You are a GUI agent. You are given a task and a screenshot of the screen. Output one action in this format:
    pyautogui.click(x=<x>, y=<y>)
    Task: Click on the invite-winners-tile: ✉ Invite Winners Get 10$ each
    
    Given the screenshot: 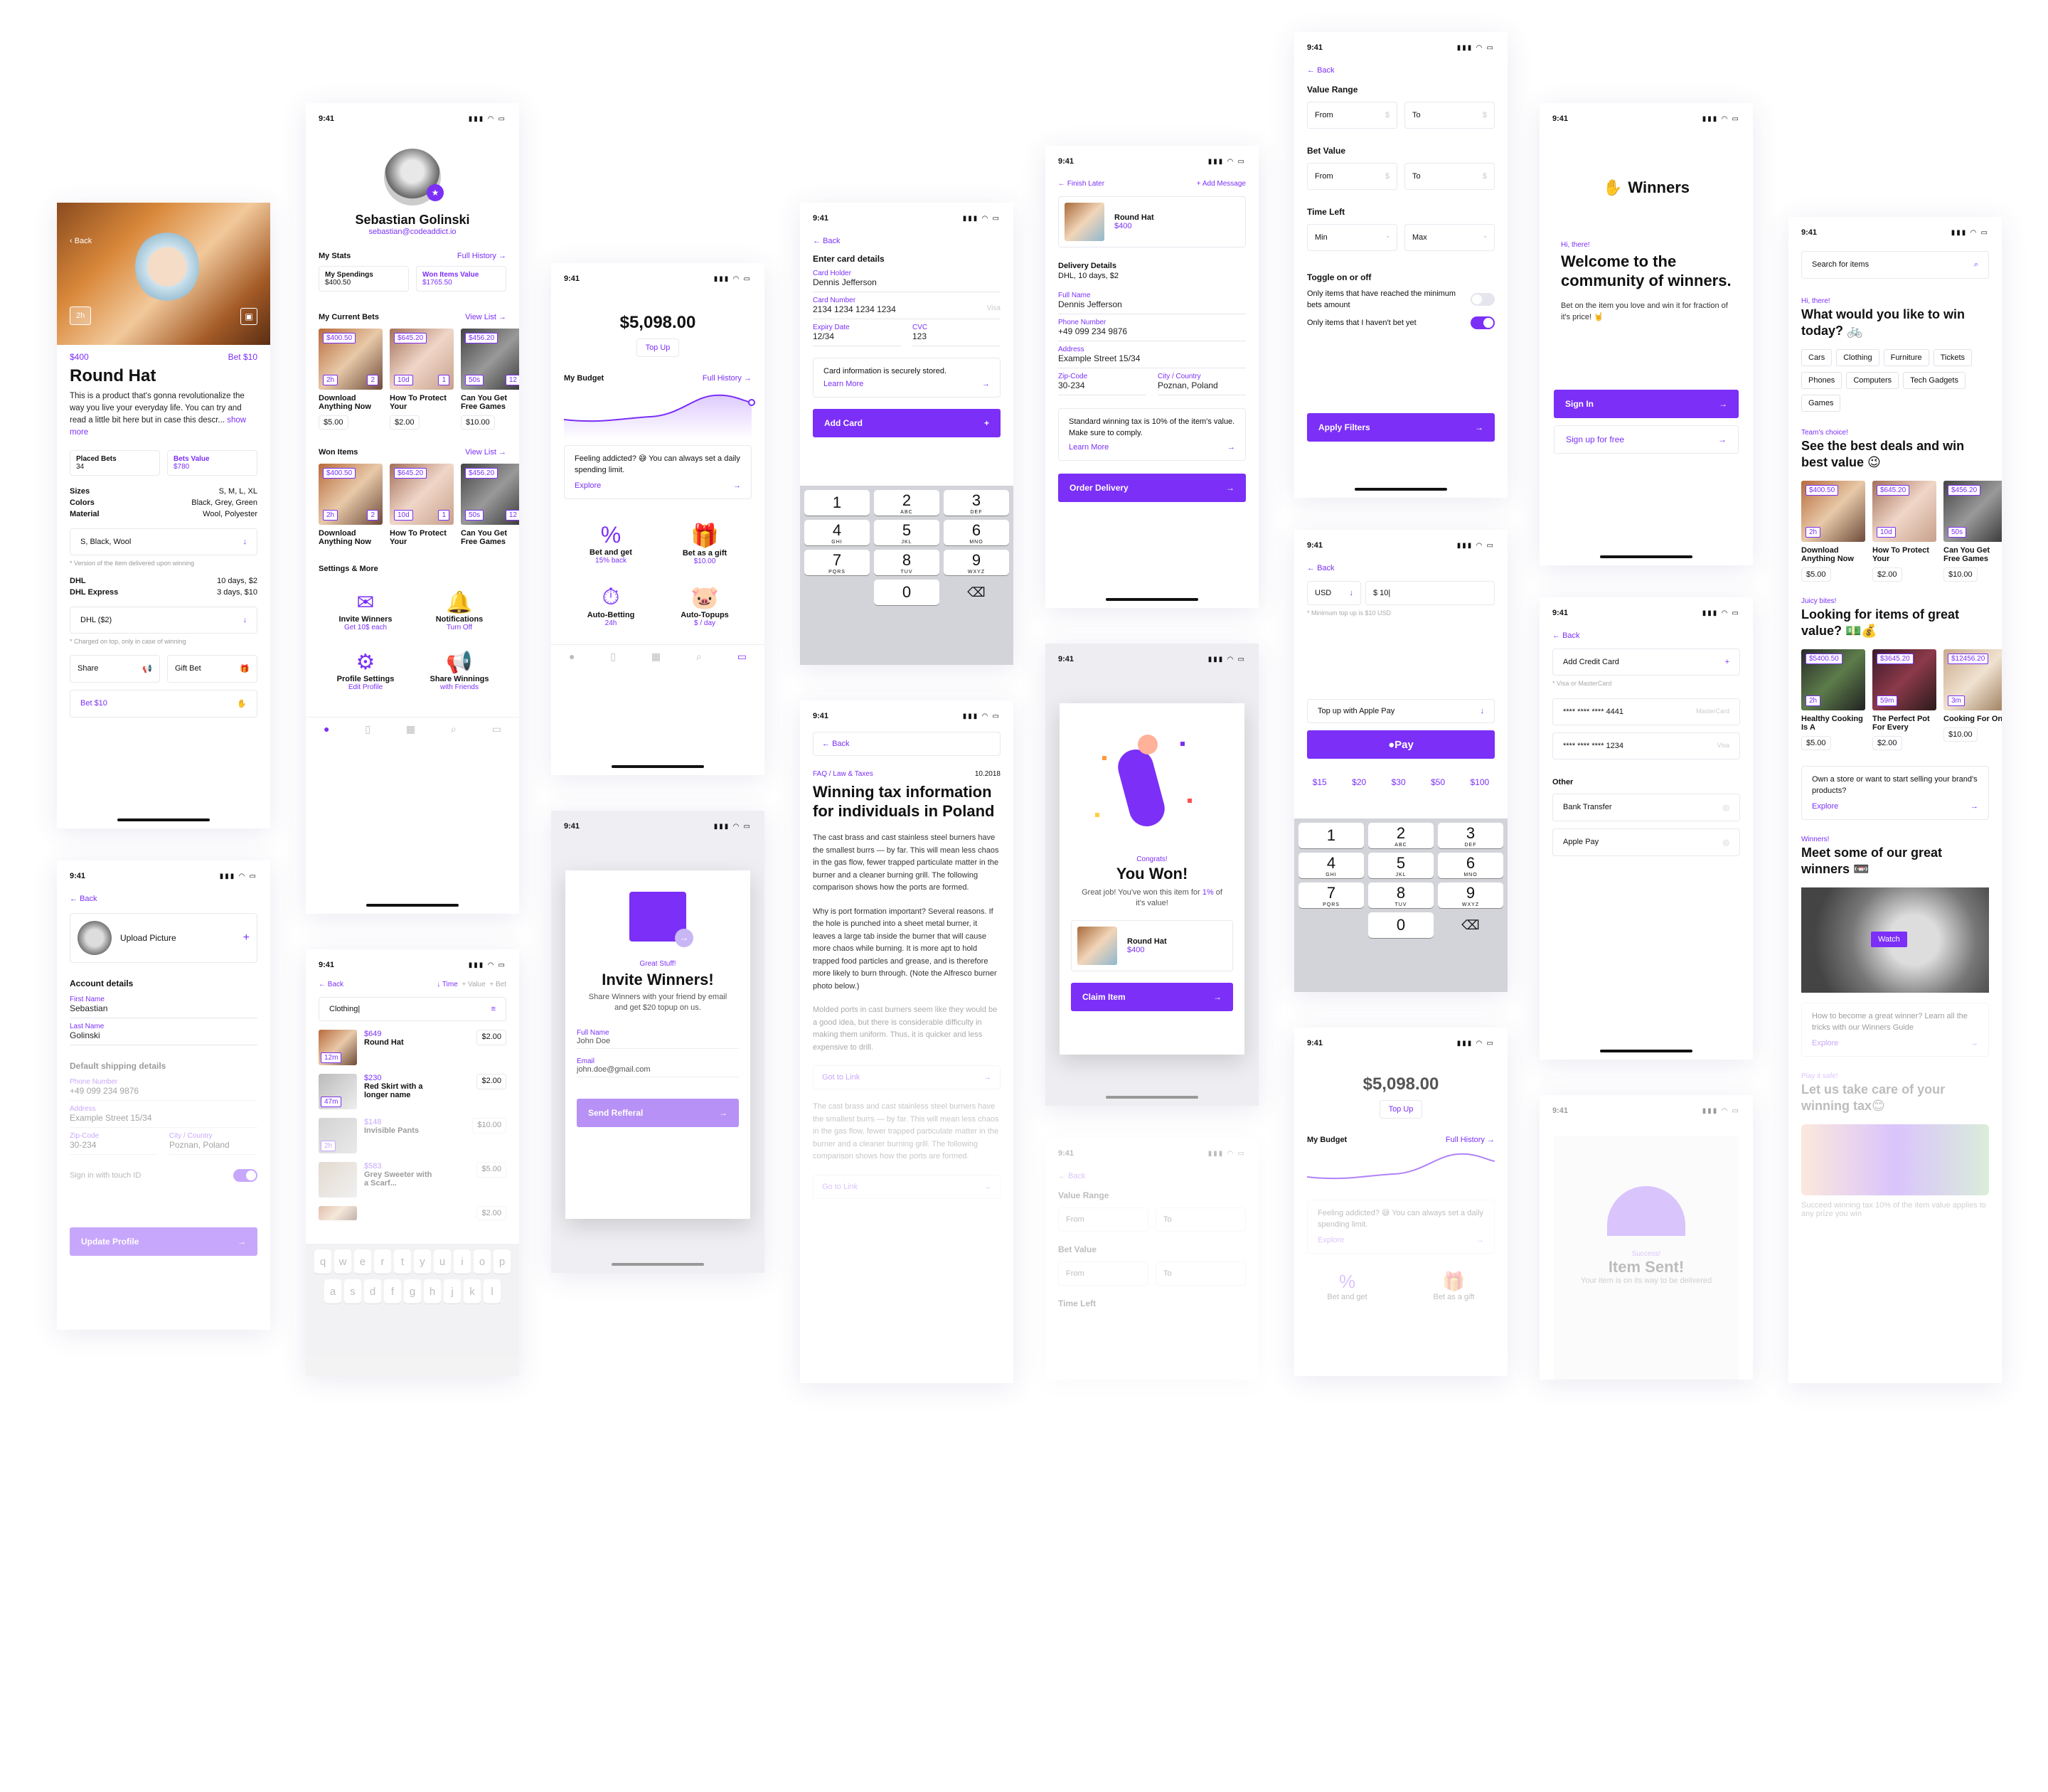 What is the action you would take?
    pyautogui.click(x=365, y=610)
    